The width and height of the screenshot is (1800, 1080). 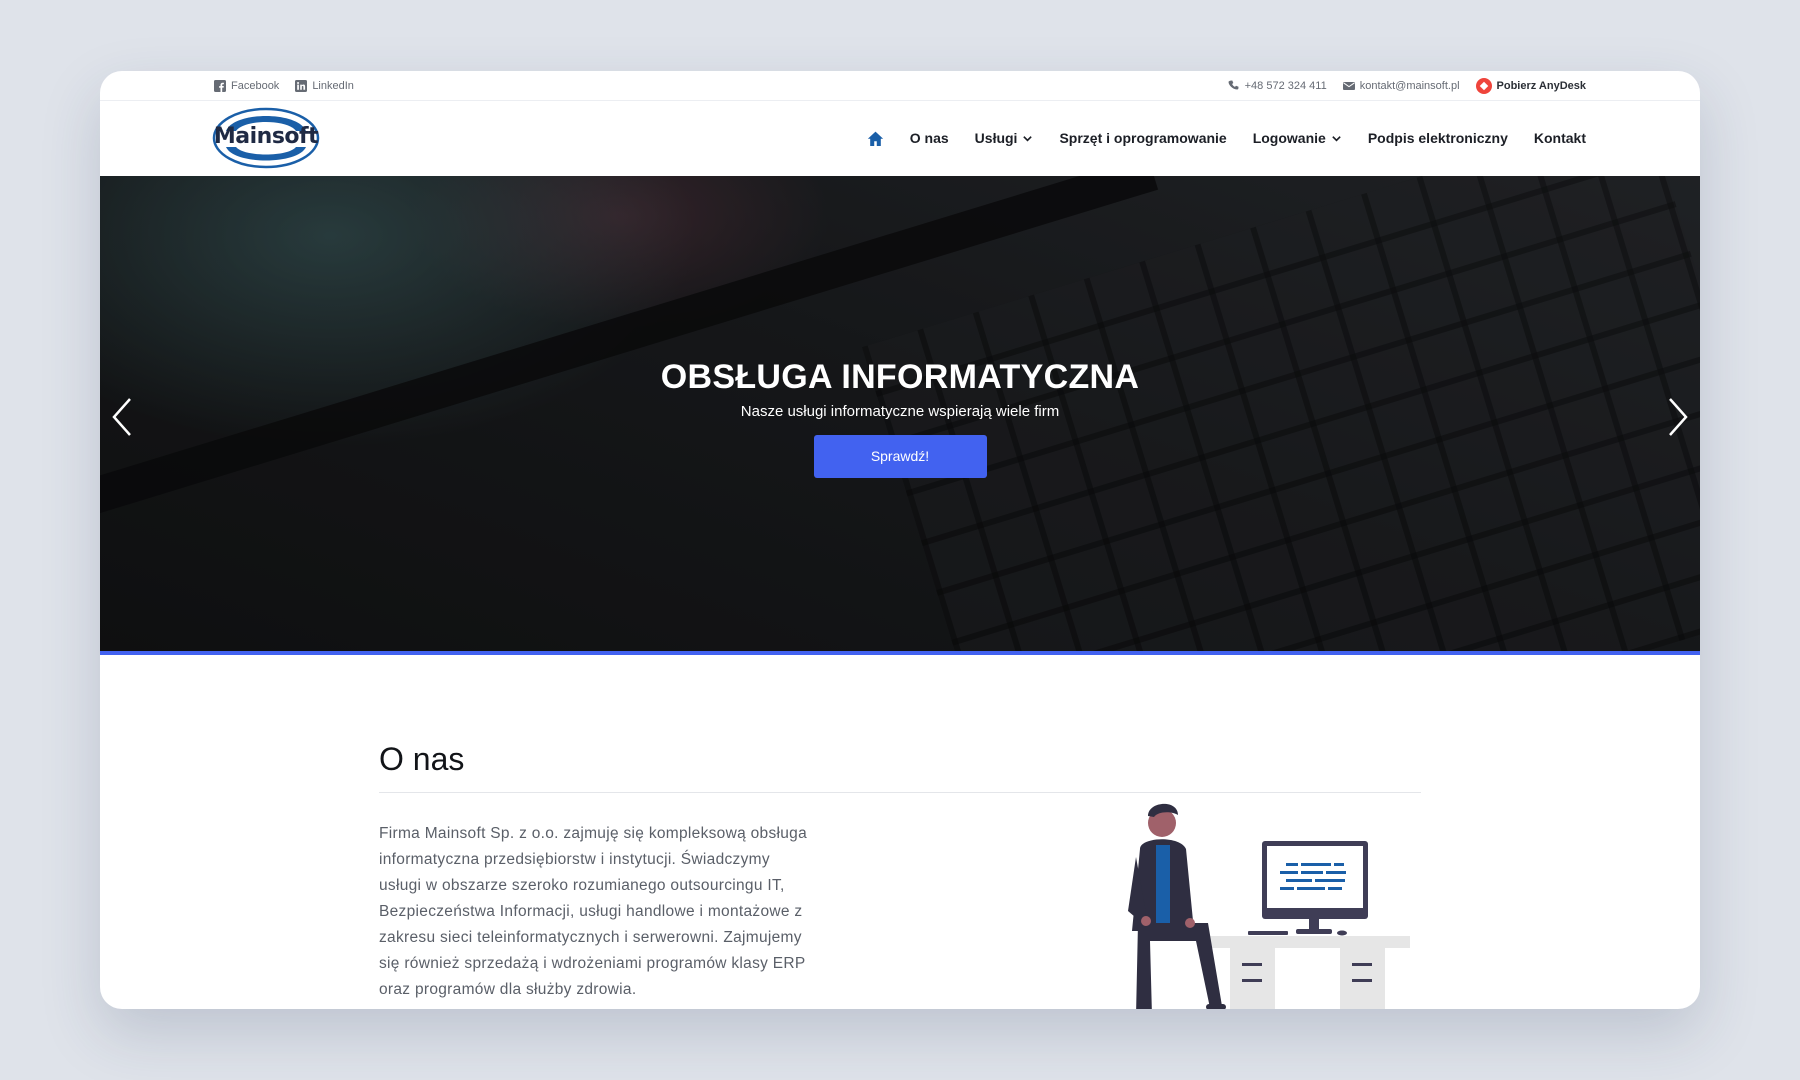 What do you see at coordinates (1233, 84) in the screenshot?
I see `phone-icon` at bounding box center [1233, 84].